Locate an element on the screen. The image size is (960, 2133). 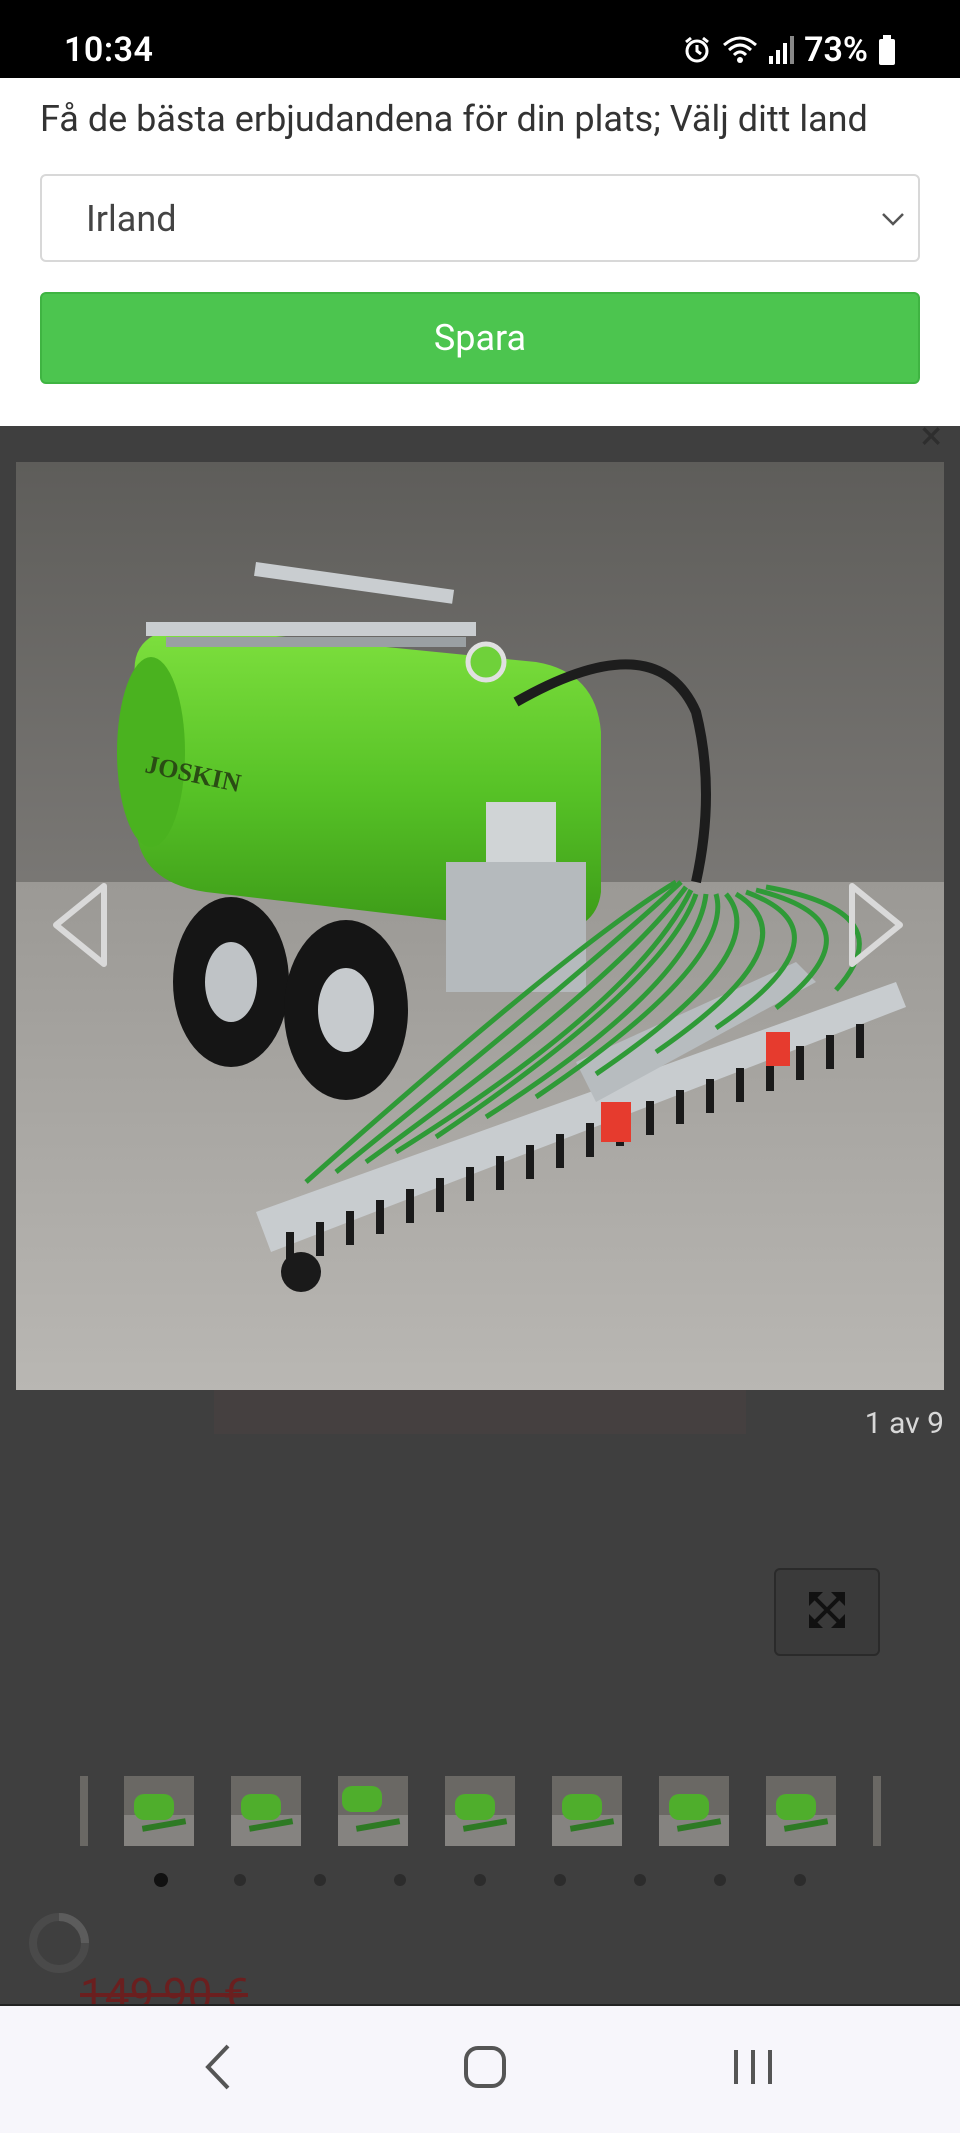
chevron-down-icon is located at coordinates (893, 221).